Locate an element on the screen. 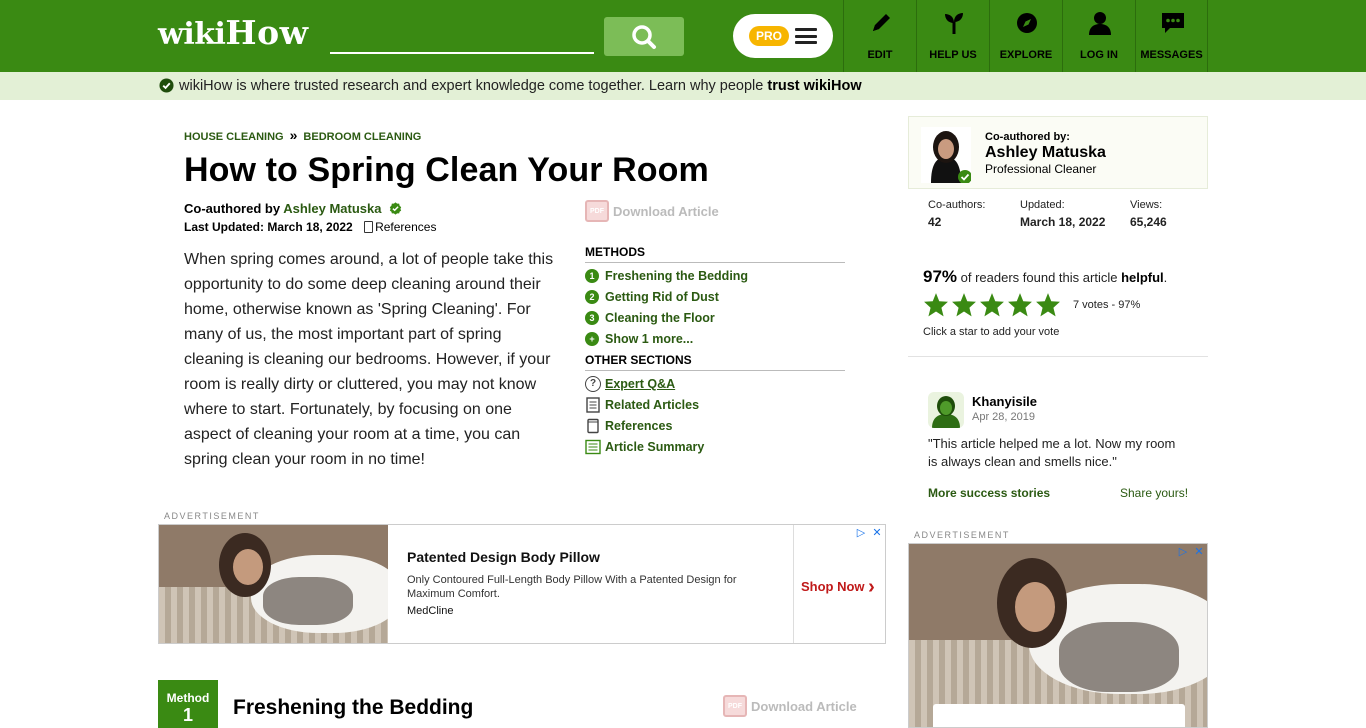 The width and height of the screenshot is (1366, 728). cta-label: Shop Now is located at coordinates (833, 586).